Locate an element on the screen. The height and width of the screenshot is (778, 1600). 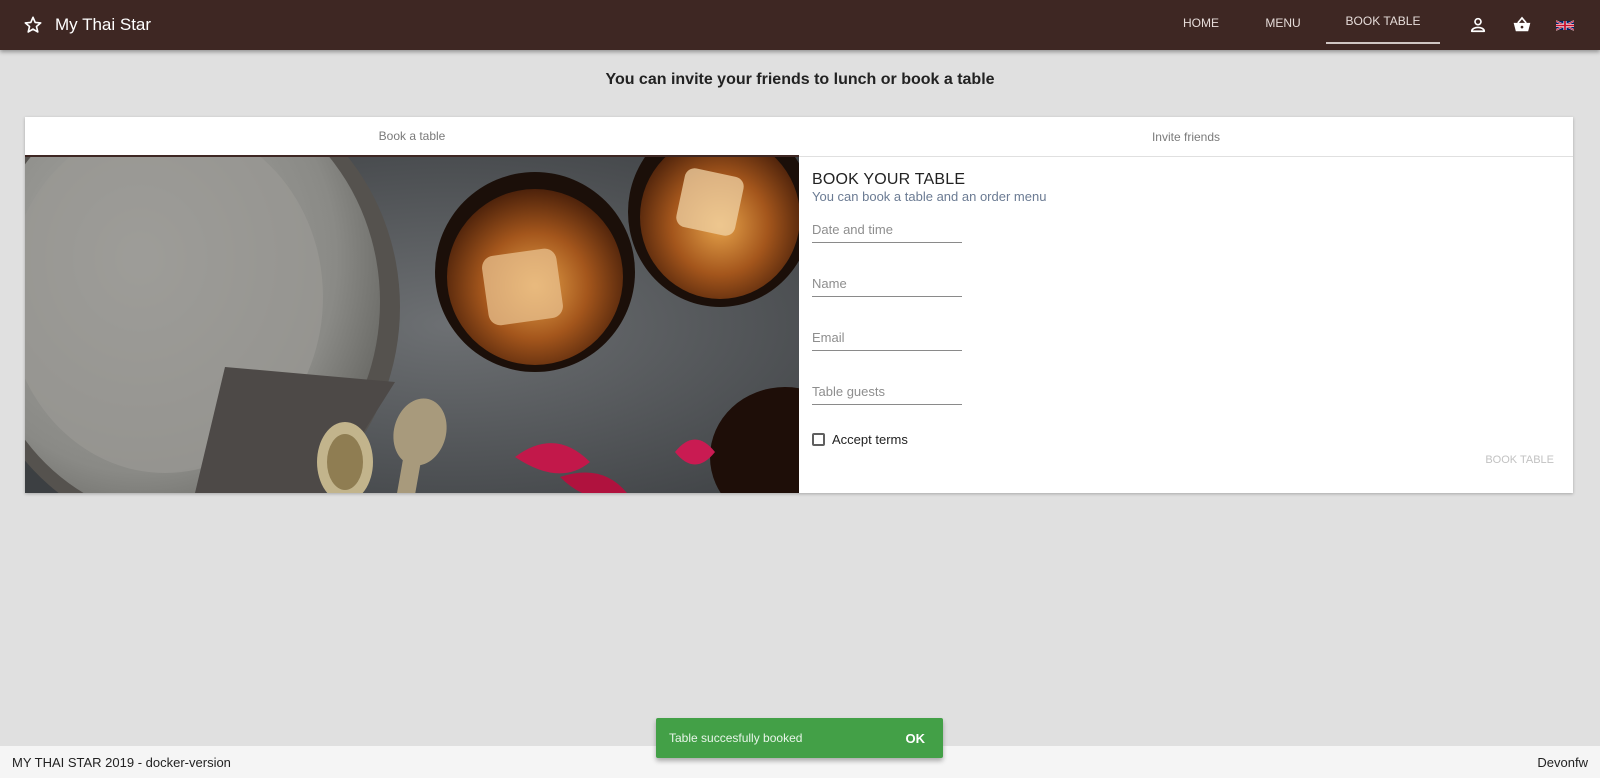
accept-terms-label: Accept terms is located at coordinates (870, 439).